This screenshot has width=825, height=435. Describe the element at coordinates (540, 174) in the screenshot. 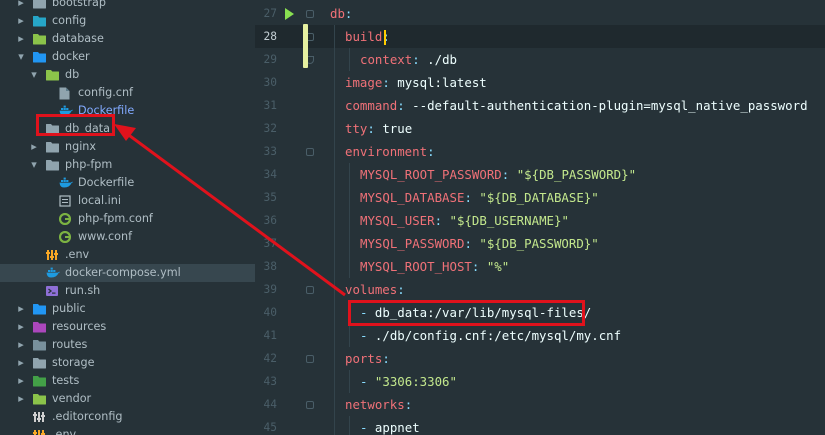

I see `code-line: 34 MYSQL_ROOT_PASSWORD: "${DB_PASSWORD}"` at that location.